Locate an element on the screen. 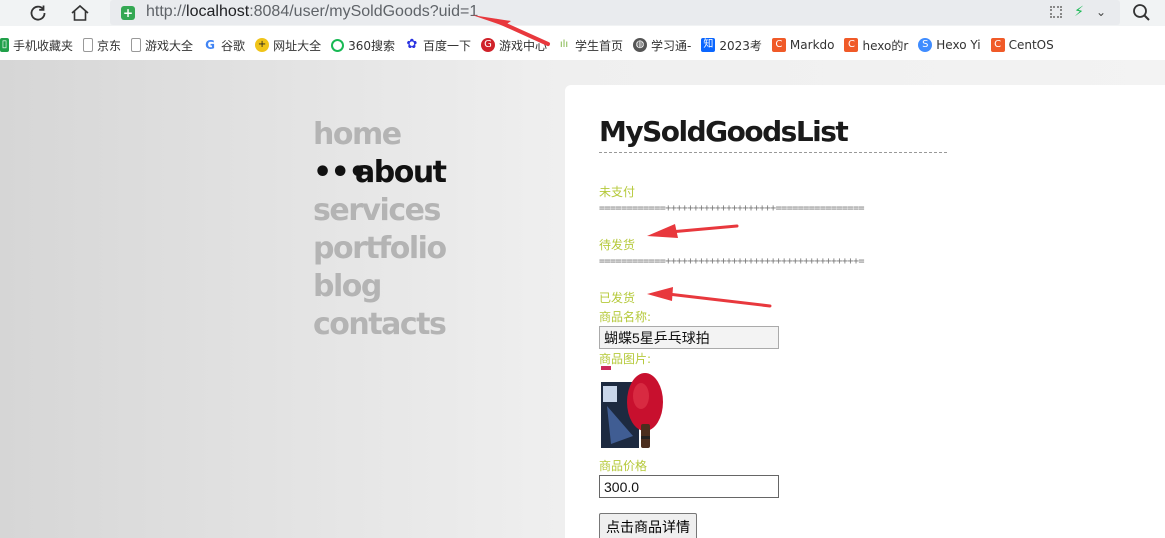 This screenshot has width=1165, height=538. bookmark-item: G 游戏中心 is located at coordinates (514, 45).